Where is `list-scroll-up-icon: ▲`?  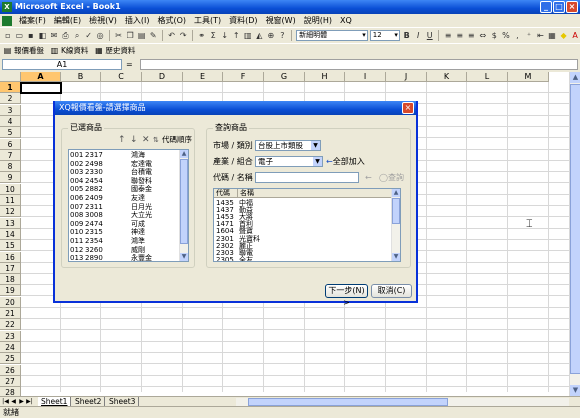
list-scroll-up-icon: ▲ is located at coordinates (184, 154).